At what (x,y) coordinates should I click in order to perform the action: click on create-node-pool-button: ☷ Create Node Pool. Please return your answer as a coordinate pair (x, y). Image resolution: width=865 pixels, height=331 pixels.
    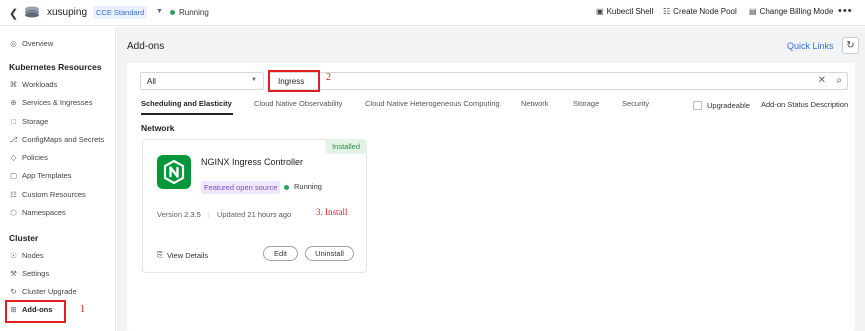
    Looking at the image, I should click on (700, 11).